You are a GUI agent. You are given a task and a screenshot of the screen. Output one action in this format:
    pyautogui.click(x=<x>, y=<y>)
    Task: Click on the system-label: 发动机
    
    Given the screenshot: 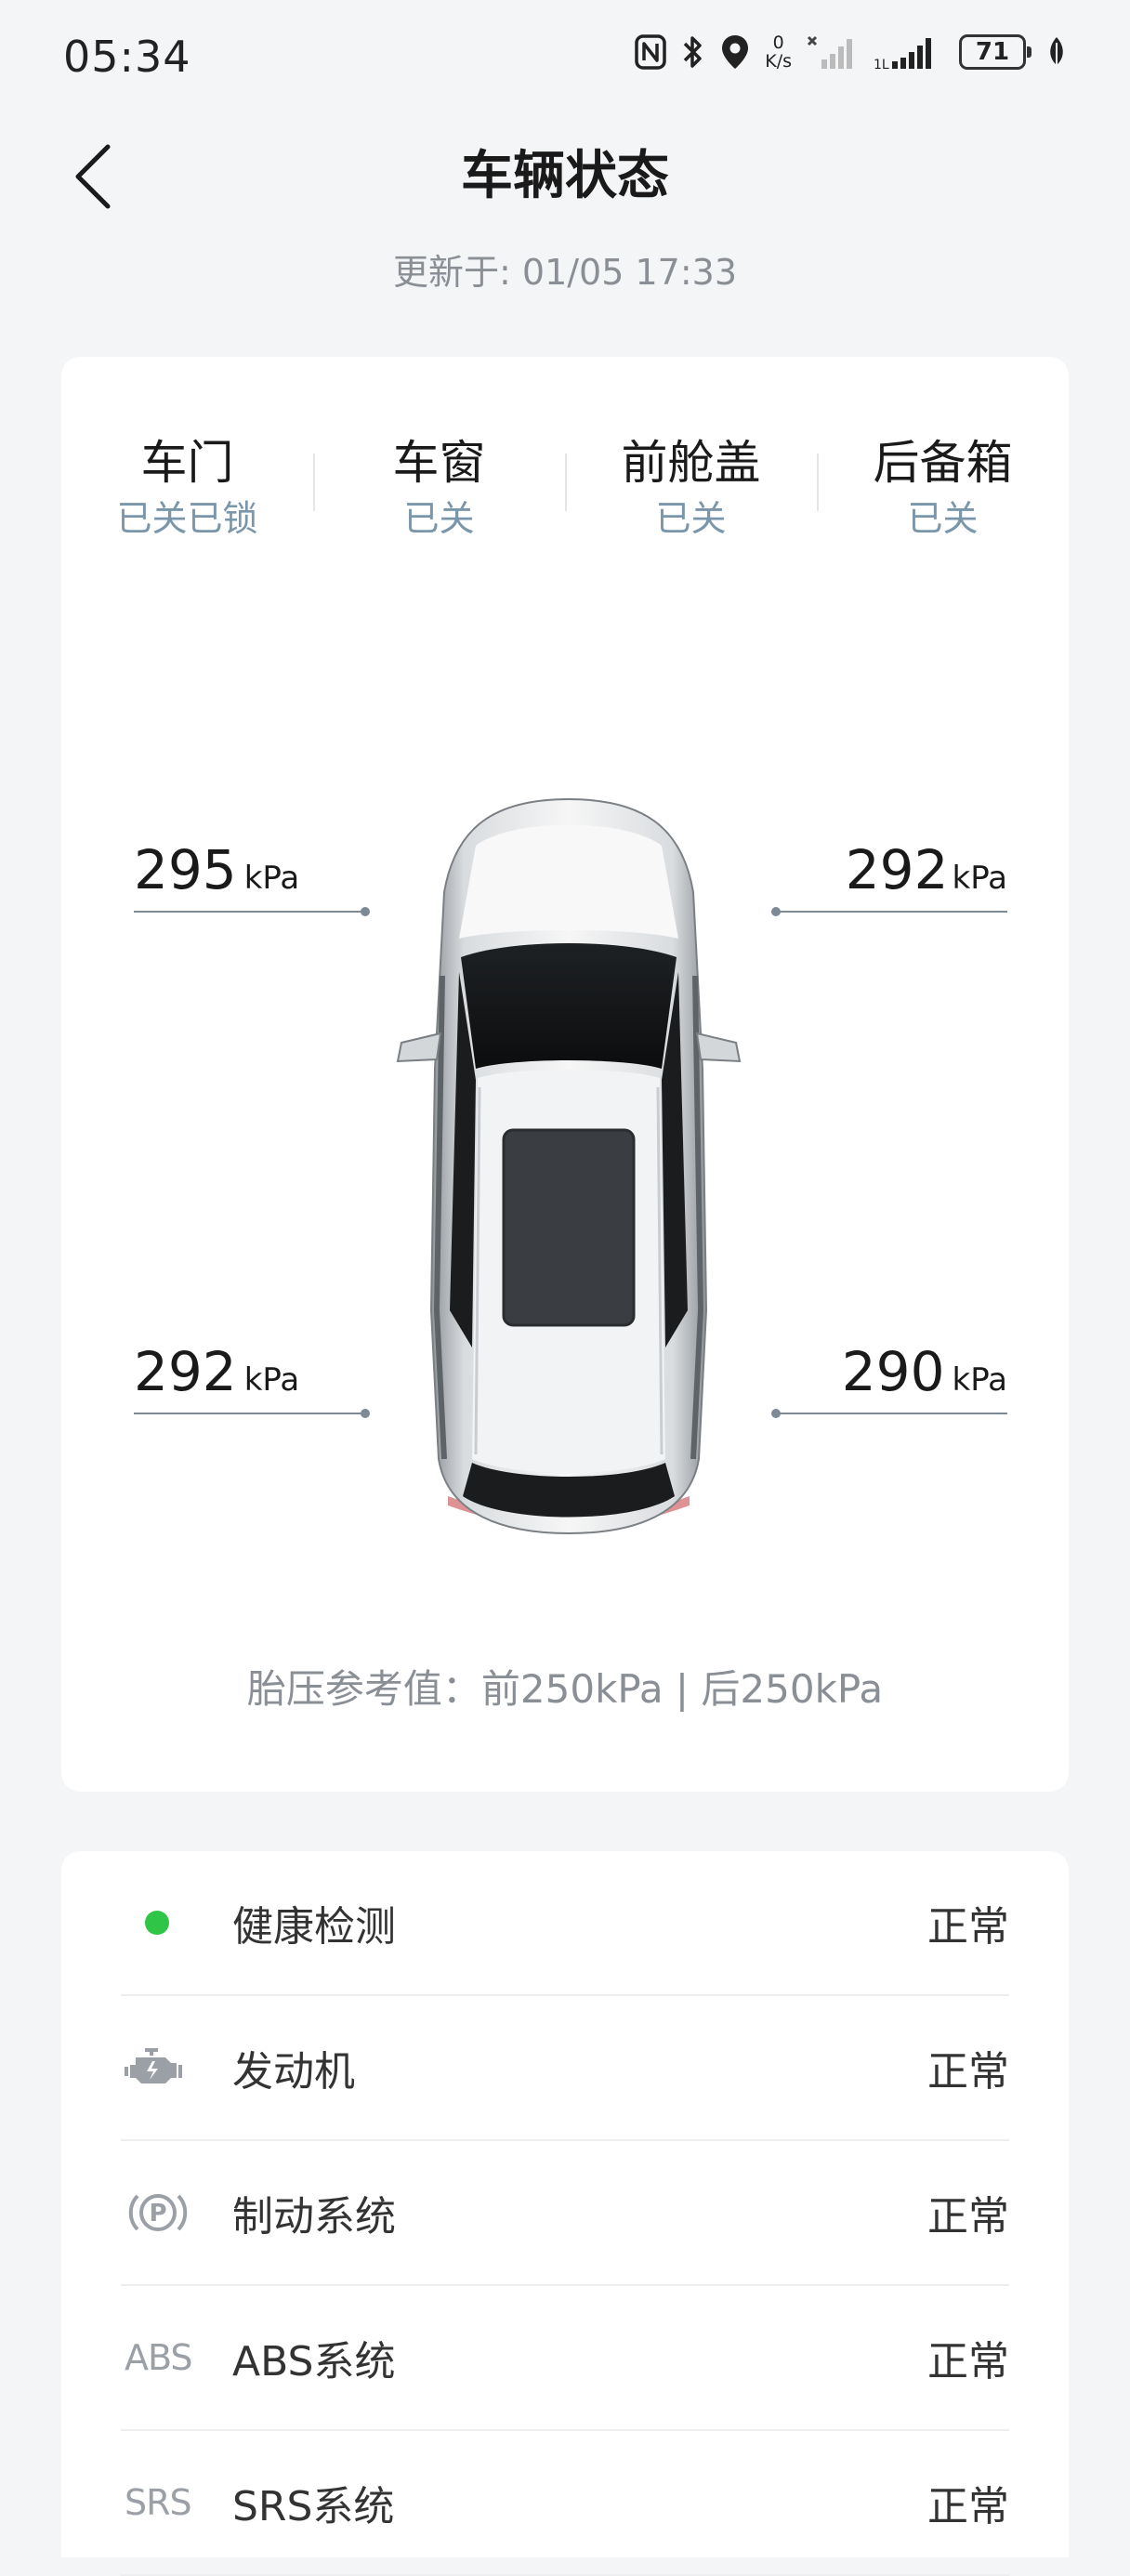 What is the action you would take?
    pyautogui.click(x=293, y=2072)
    